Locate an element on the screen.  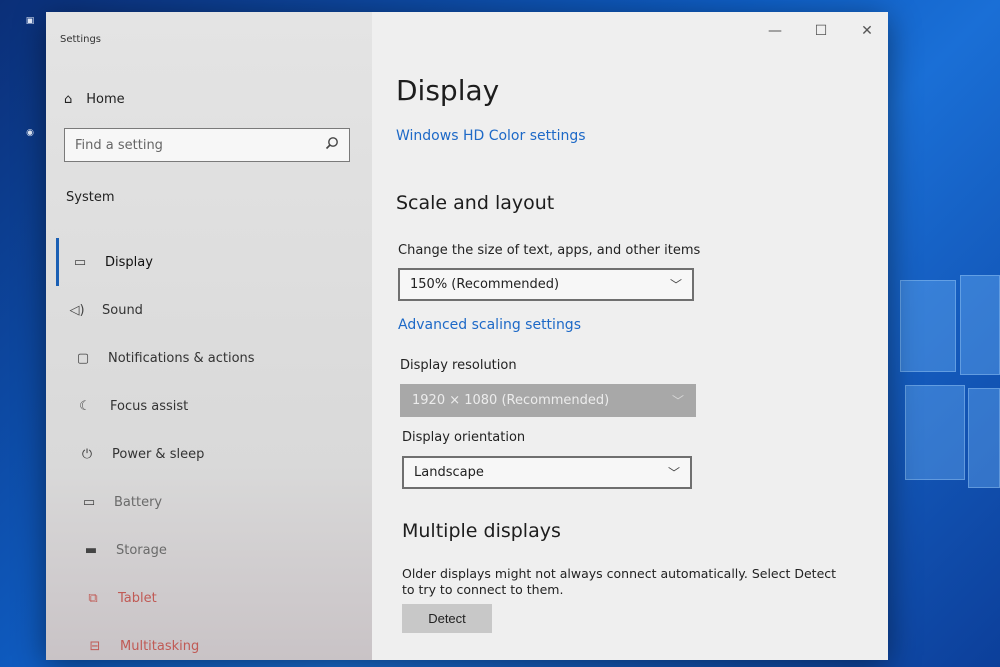
orientation-label: Display orientation is located at coordinates (464, 437).